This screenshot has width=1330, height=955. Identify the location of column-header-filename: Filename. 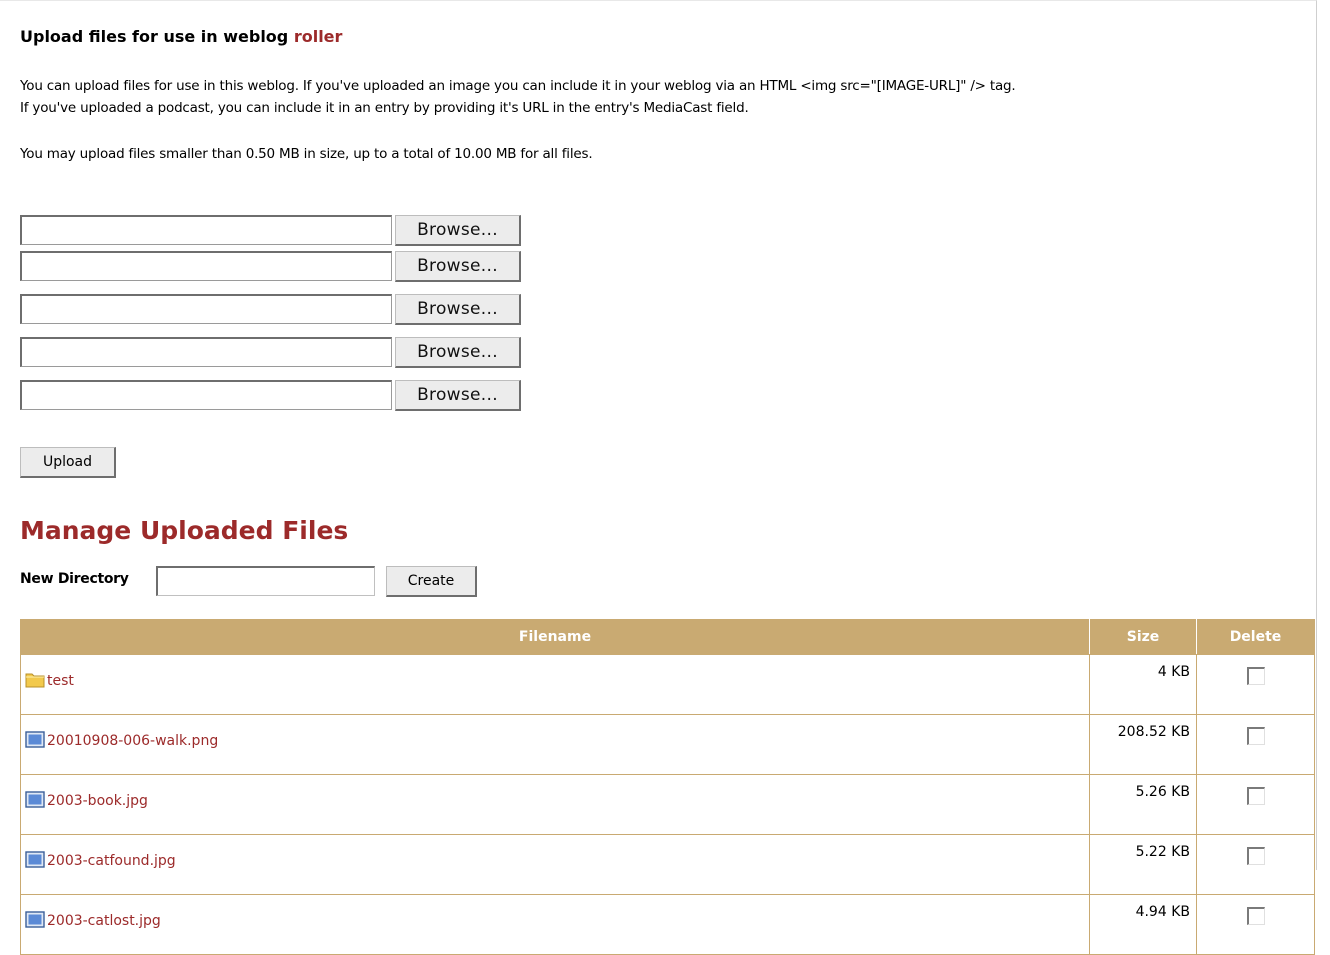
(555, 637).